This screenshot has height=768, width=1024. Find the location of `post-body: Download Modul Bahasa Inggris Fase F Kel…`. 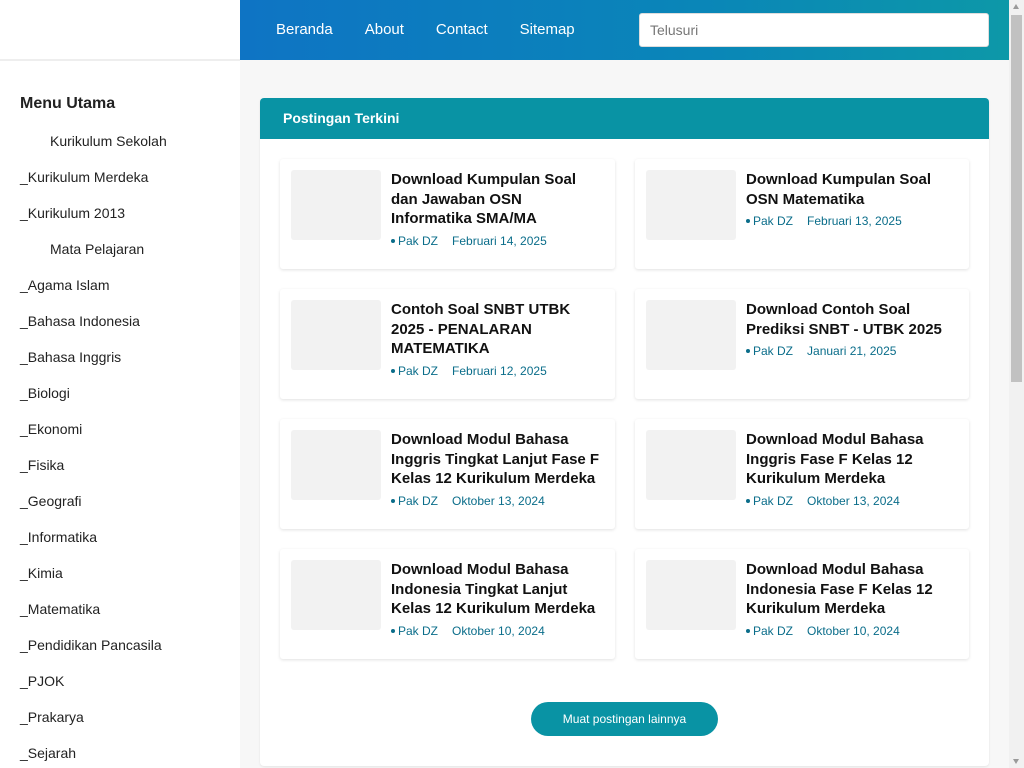

post-body: Download Modul Bahasa Inggris Fase F Kel… is located at coordinates (852, 479).